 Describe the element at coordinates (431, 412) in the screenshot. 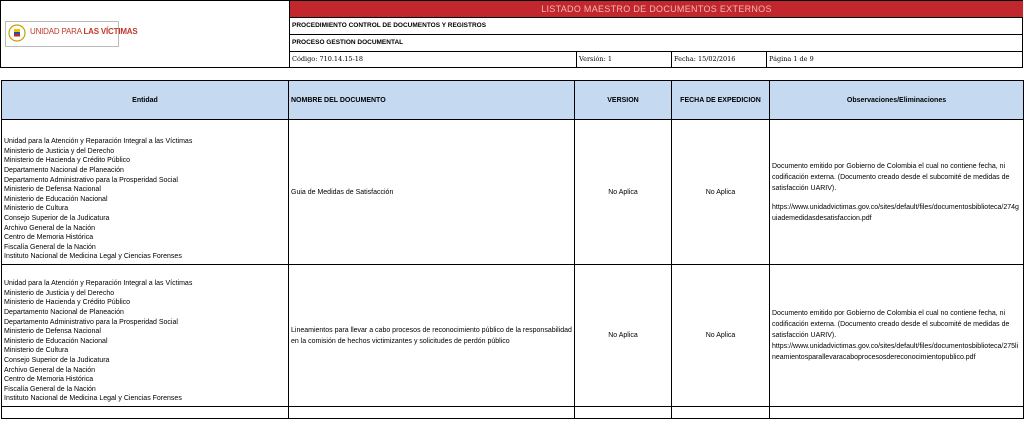

I see `document-name` at that location.